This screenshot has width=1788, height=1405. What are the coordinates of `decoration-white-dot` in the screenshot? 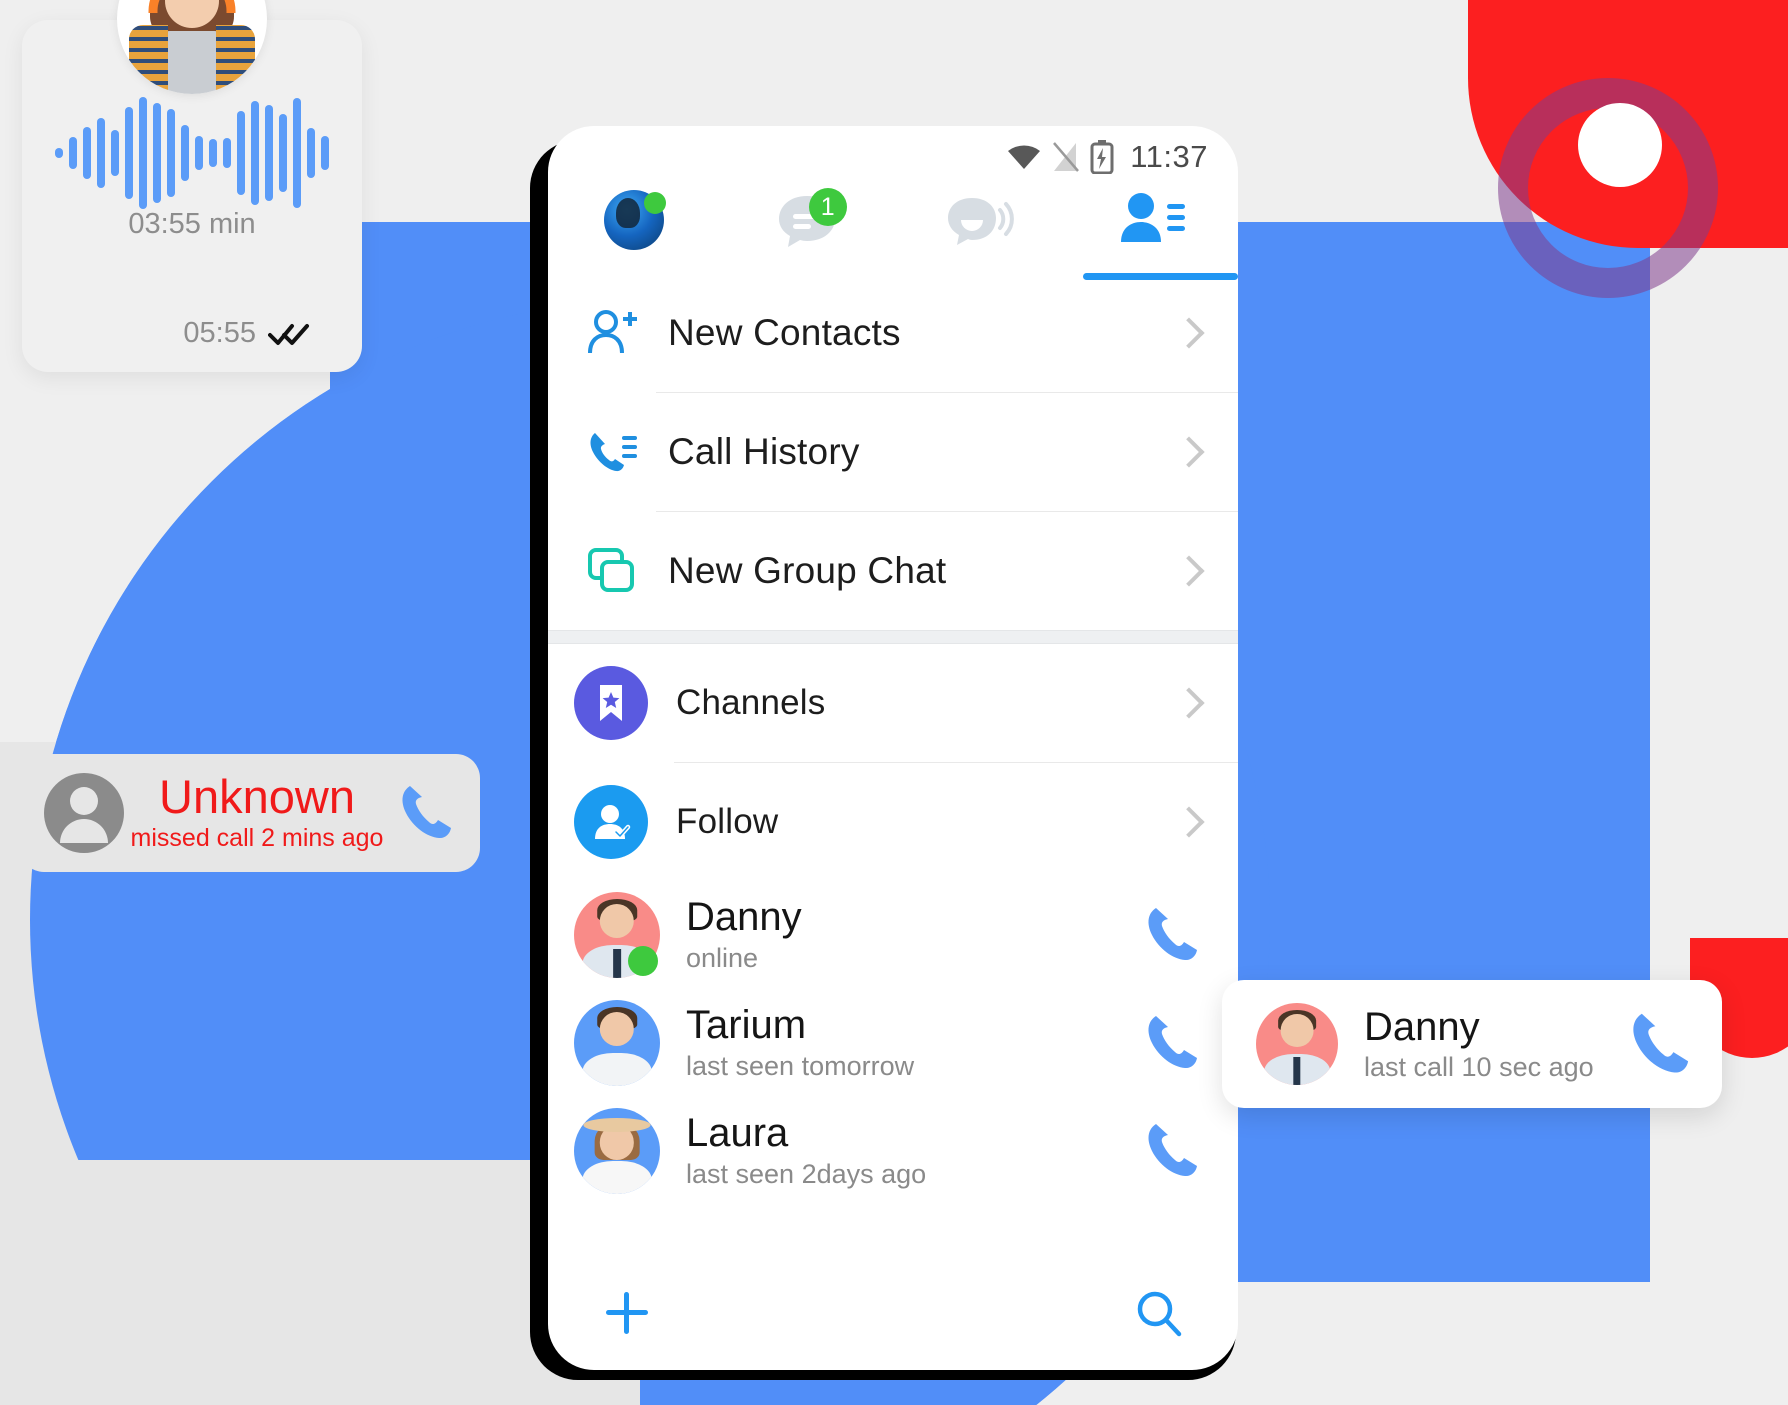 It's located at (1620, 145).